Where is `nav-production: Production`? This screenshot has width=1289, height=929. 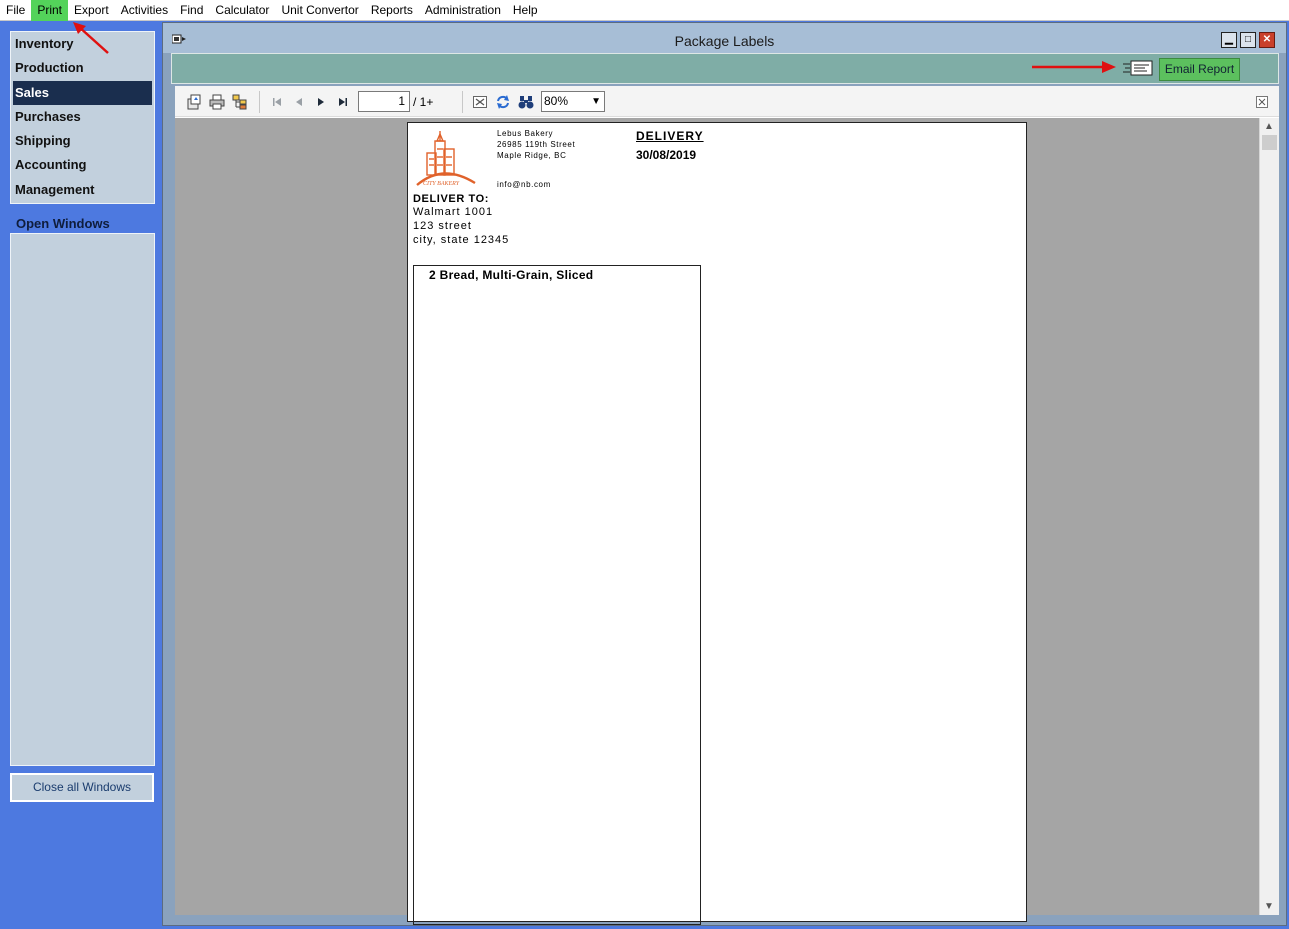
nav-production: Production is located at coordinates (82, 68).